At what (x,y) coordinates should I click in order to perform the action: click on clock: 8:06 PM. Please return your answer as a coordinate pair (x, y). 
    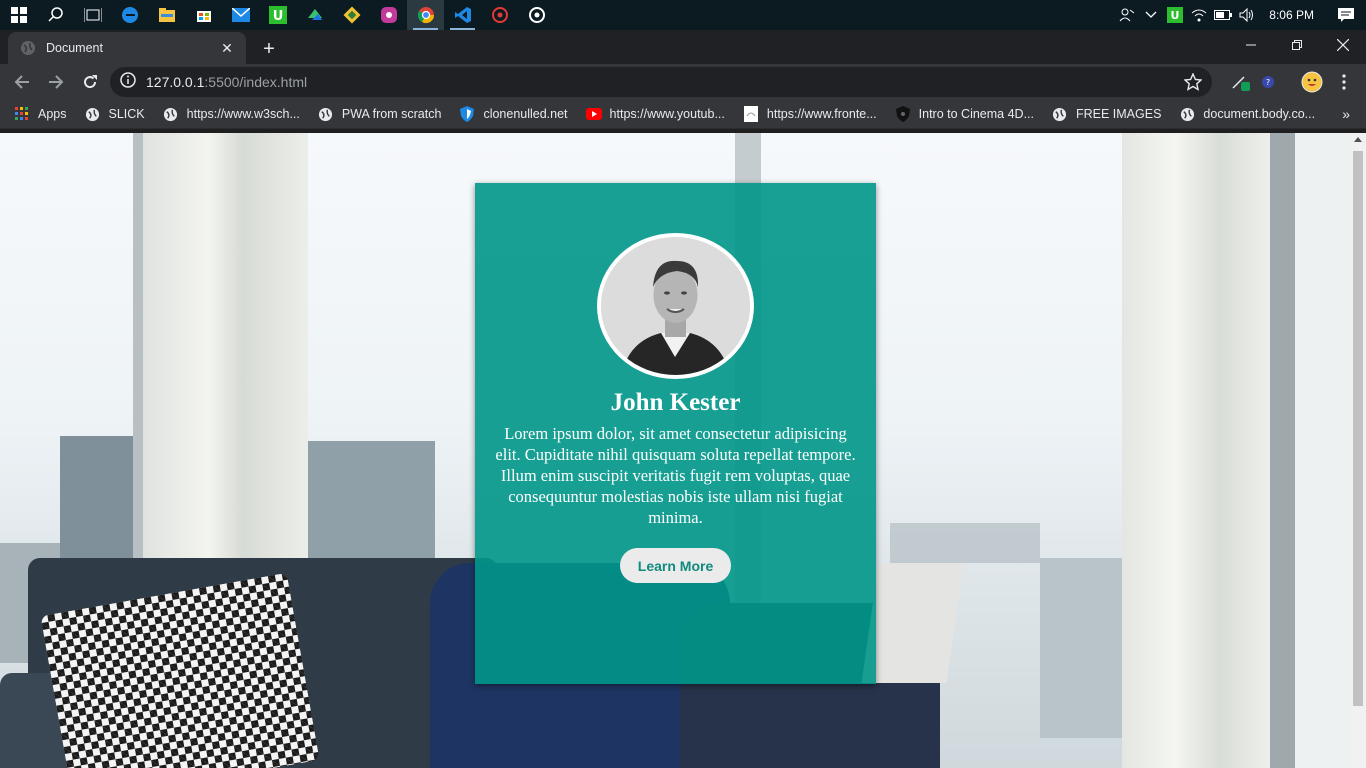
    Looking at the image, I should click on (1292, 15).